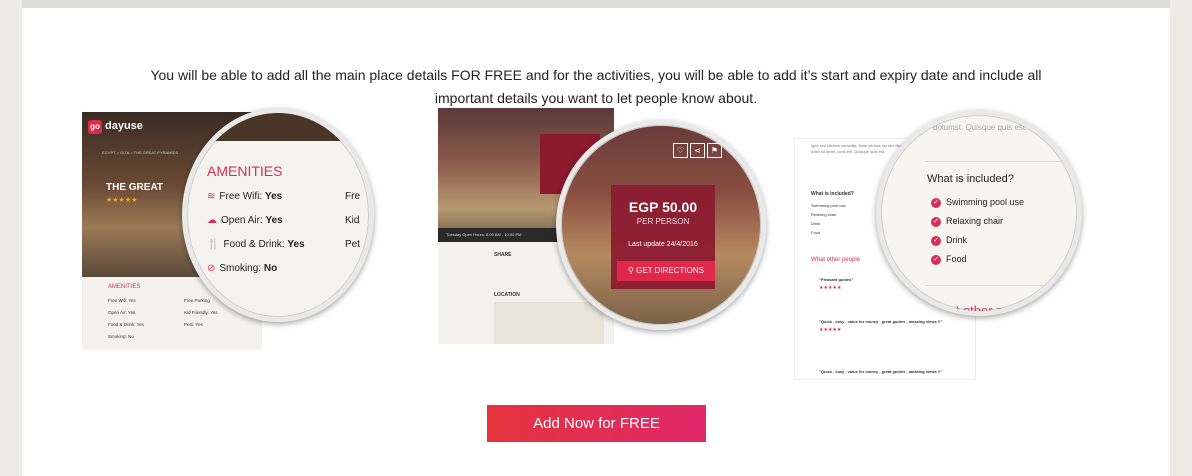  I want to click on add-now-free-button: Add Now for FREE, so click(596, 423).